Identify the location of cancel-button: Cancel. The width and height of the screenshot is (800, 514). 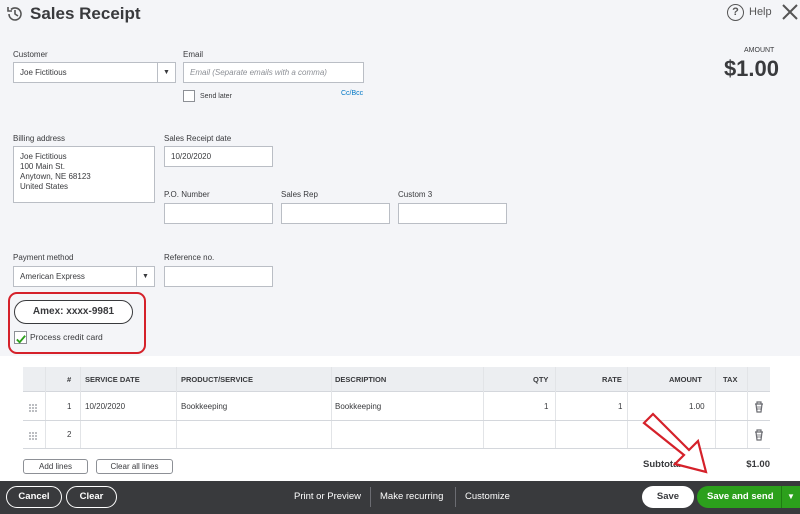
(34, 497).